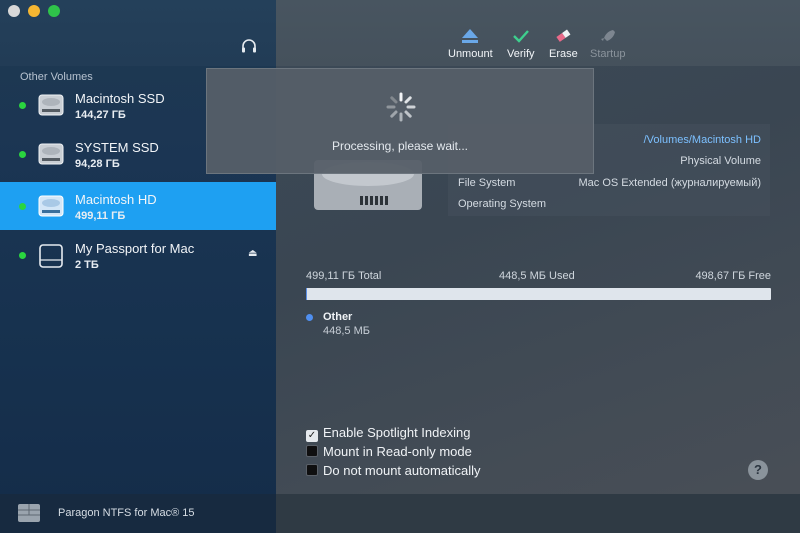 The width and height of the screenshot is (800, 533). What do you see at coordinates (306, 294) in the screenshot?
I see `usage-bar-fill` at bounding box center [306, 294].